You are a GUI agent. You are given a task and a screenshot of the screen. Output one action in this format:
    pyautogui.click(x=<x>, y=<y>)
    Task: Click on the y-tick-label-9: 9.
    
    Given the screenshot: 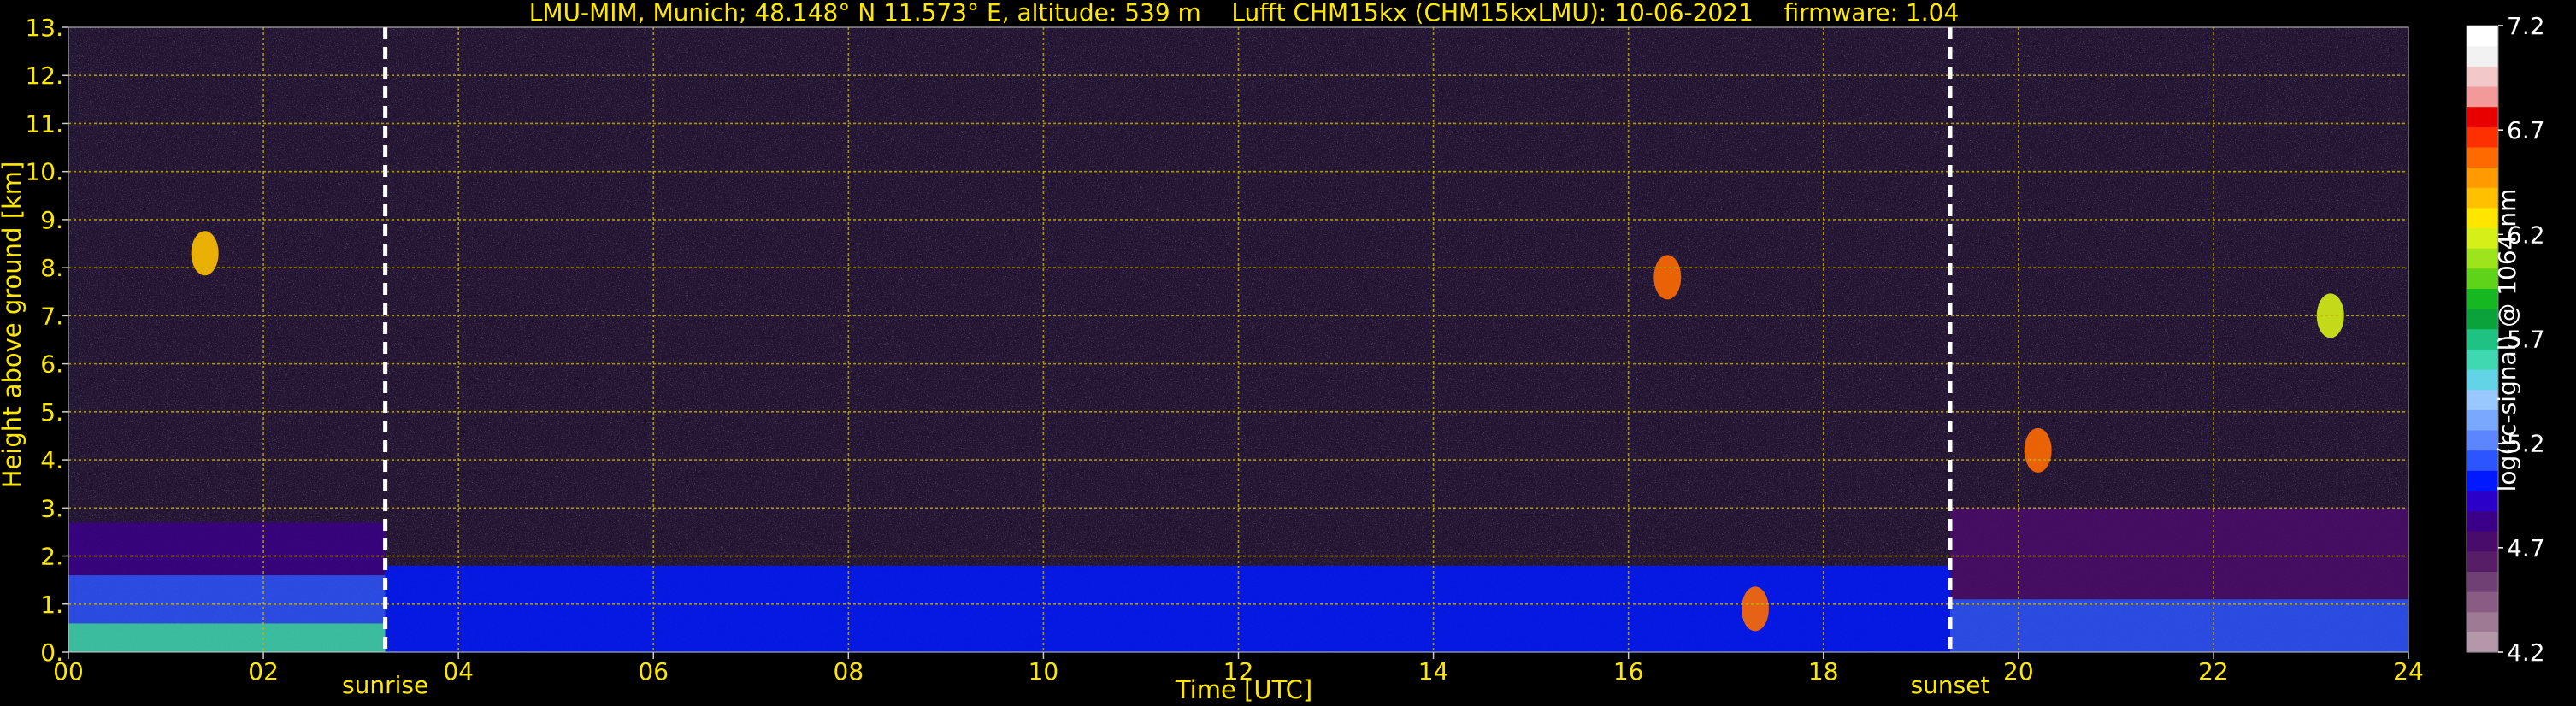 What is the action you would take?
    pyautogui.click(x=51, y=220)
    